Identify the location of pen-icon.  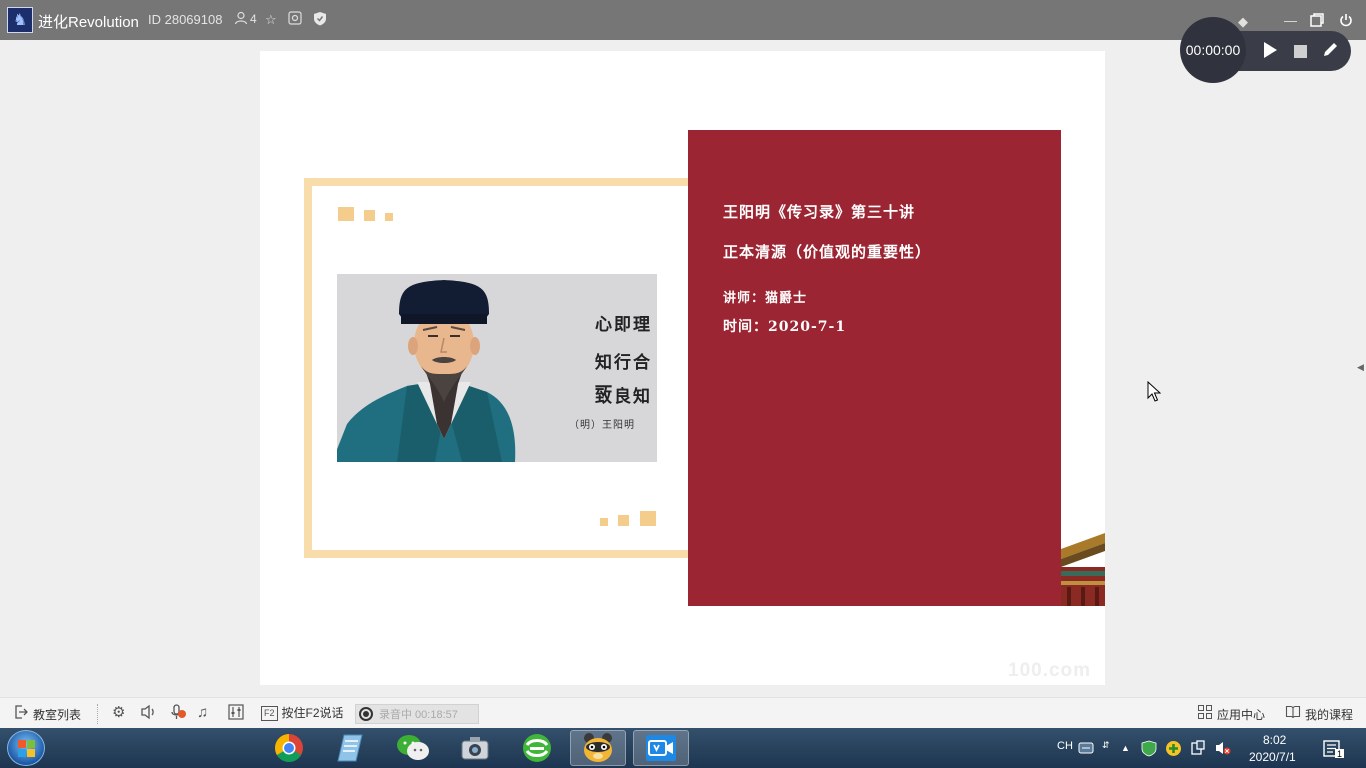
(1330, 52).